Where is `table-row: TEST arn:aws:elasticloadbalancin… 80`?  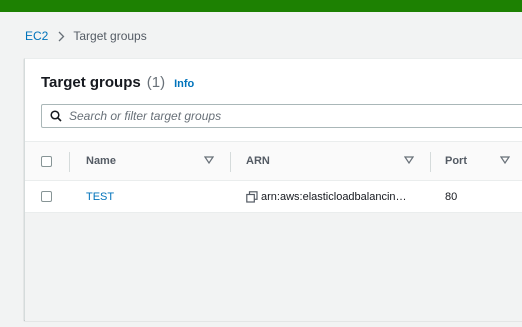
table-row: TEST arn:aws:elasticloadbalancin… 80 is located at coordinates (273, 197).